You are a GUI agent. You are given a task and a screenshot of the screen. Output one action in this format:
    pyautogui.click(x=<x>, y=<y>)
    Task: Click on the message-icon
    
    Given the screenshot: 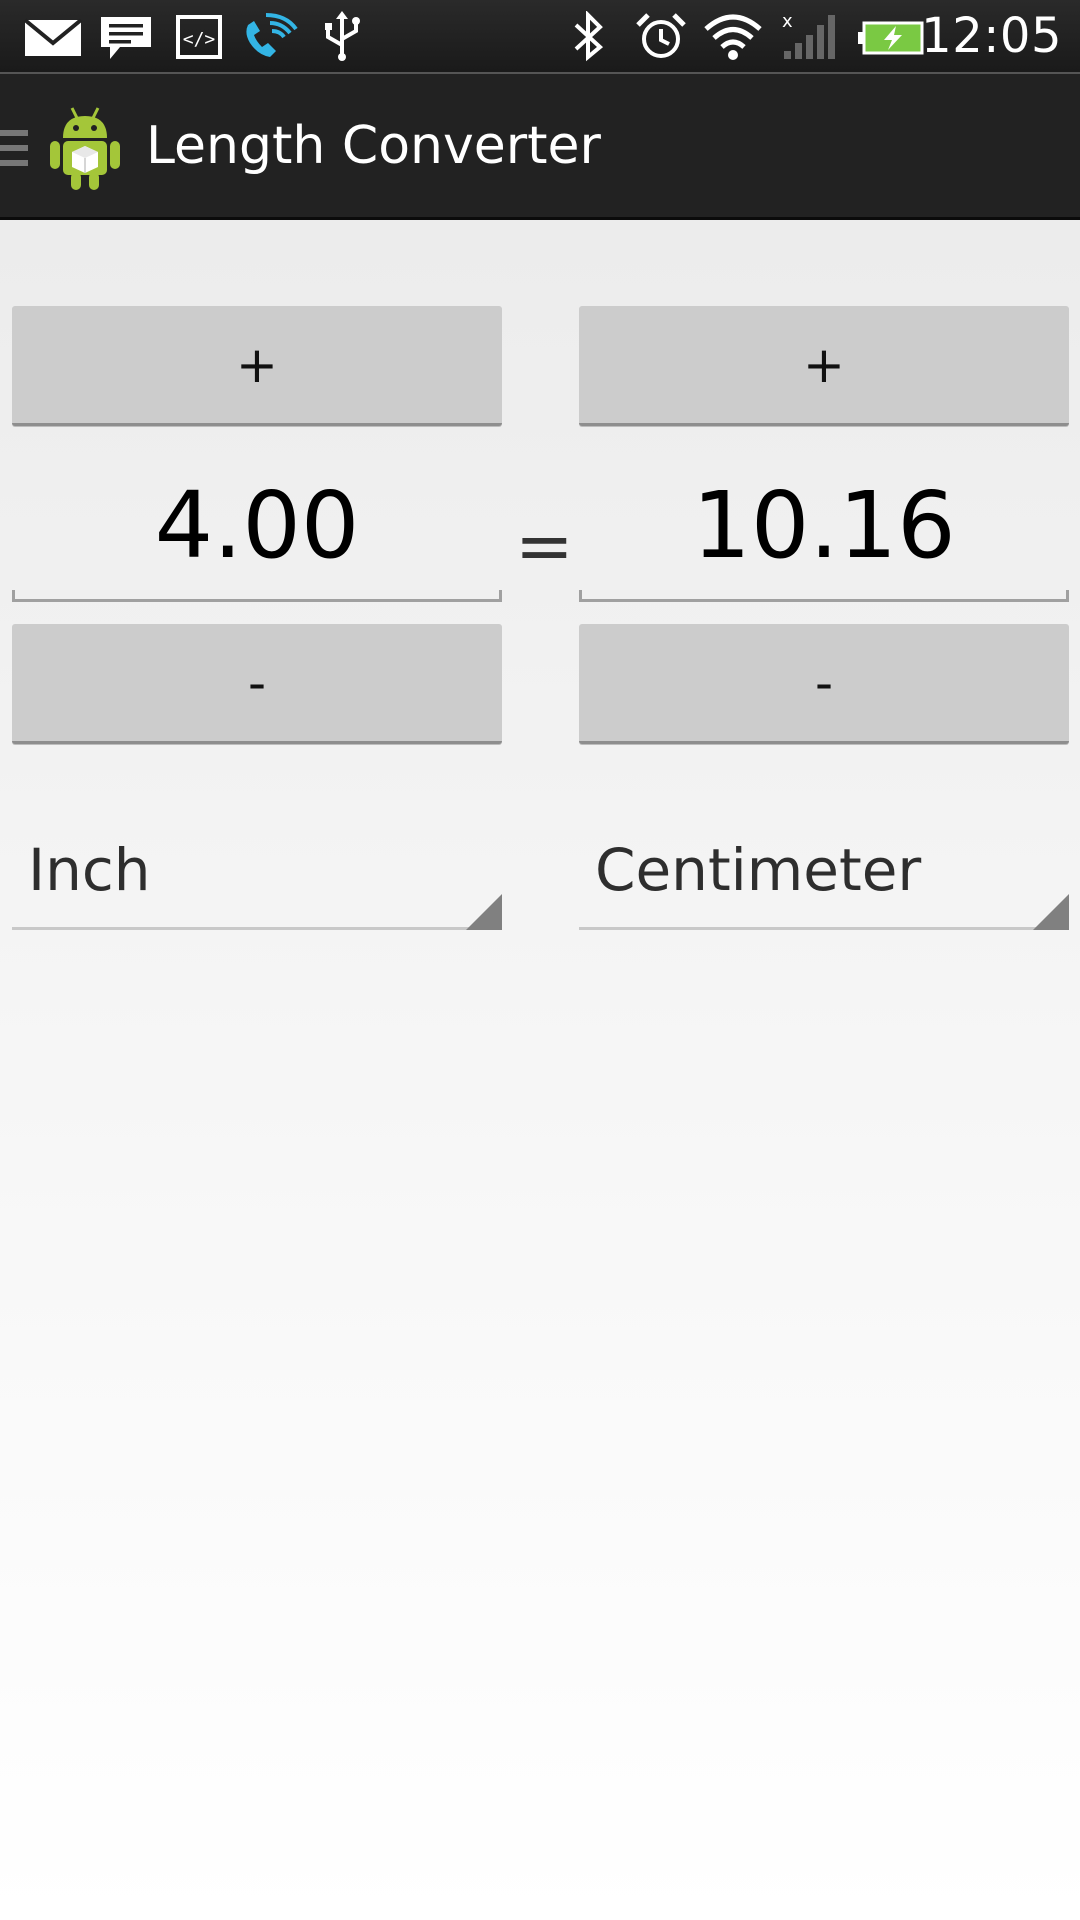 What is the action you would take?
    pyautogui.click(x=126, y=37)
    